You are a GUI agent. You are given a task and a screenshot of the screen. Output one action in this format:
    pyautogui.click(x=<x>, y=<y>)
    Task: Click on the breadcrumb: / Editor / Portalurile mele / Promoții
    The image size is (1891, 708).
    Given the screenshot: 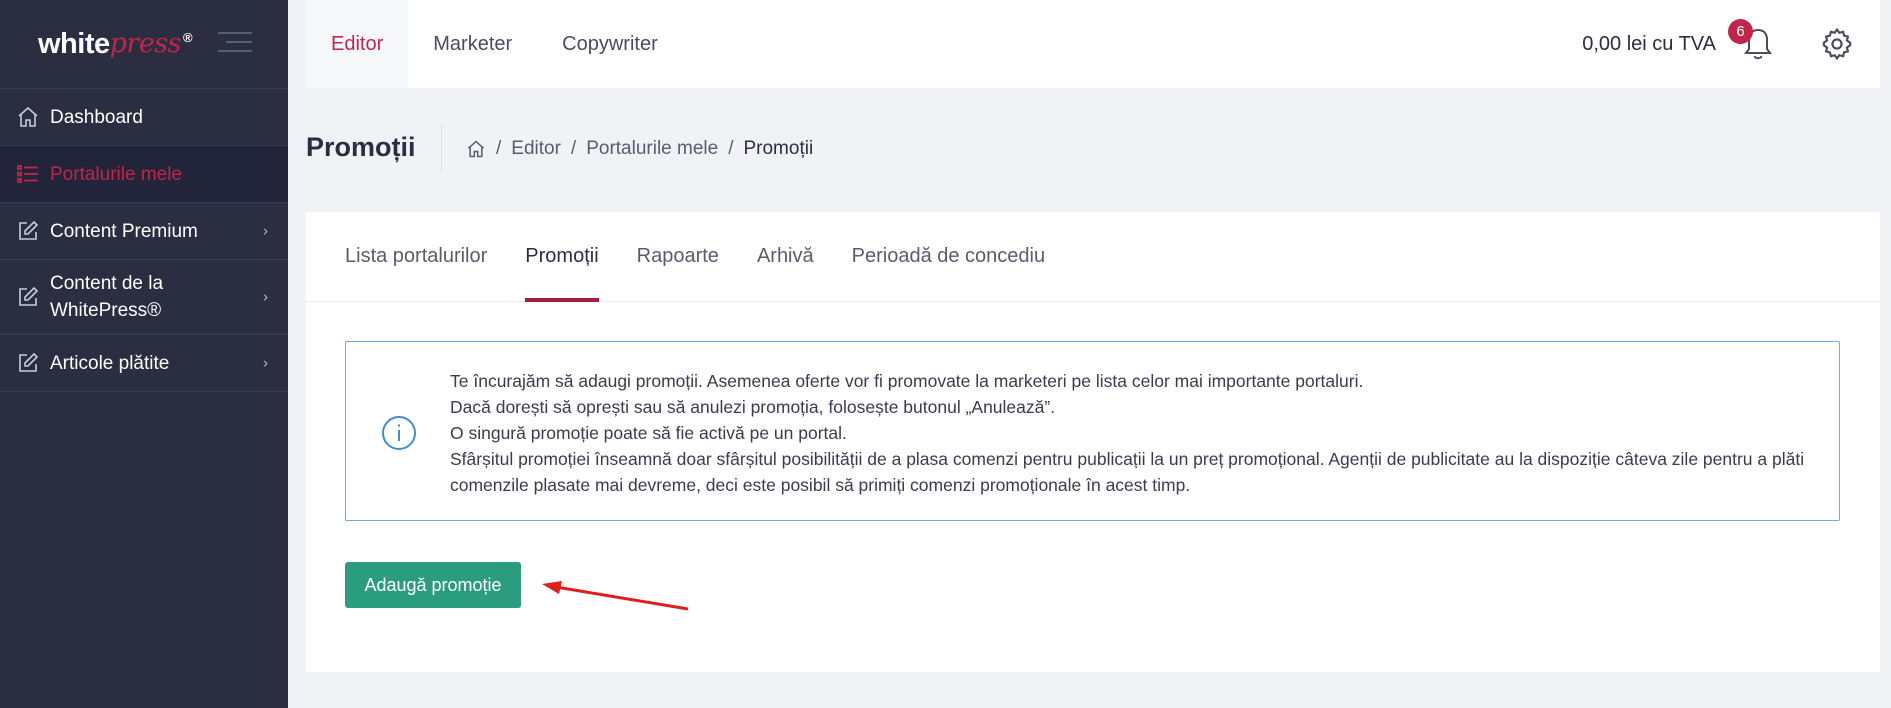 What is the action you would take?
    pyautogui.click(x=639, y=149)
    